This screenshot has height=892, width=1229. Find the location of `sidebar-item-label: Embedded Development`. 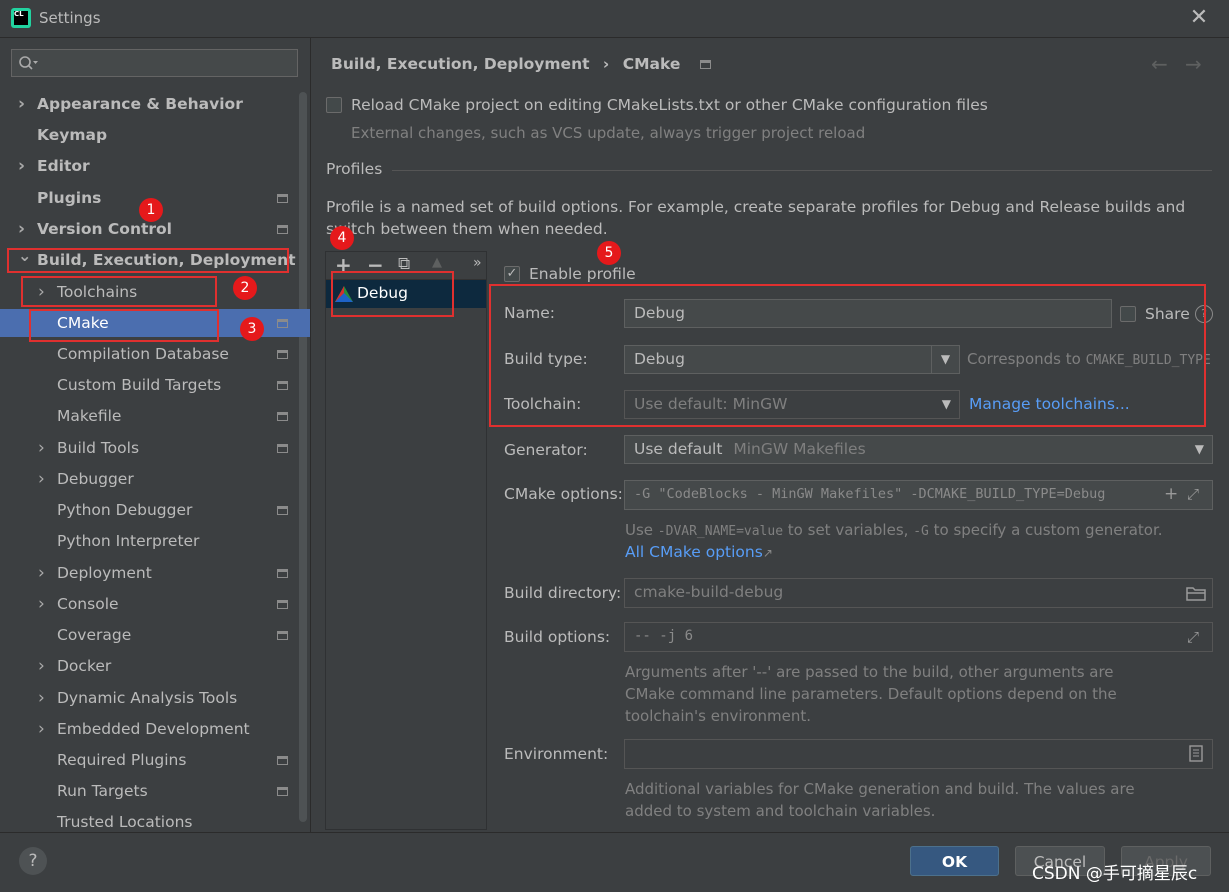

sidebar-item-label: Embedded Development is located at coordinates (153, 729).